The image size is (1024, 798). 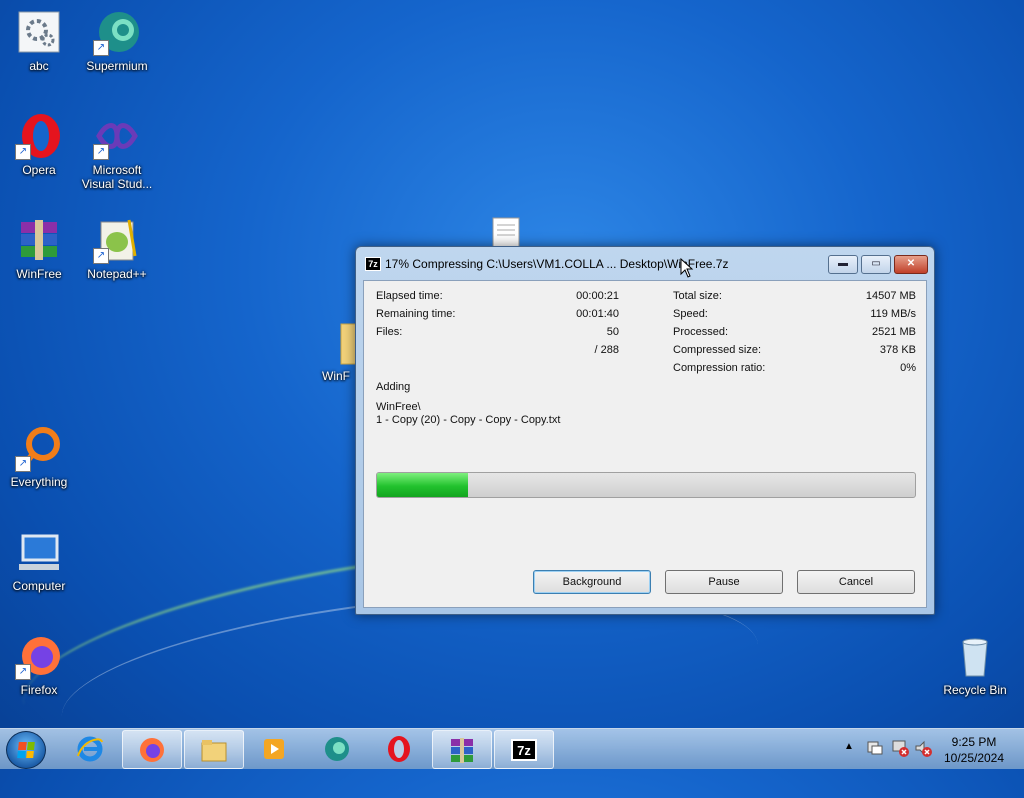 I want to click on svg-text: 7z, so click(x=524, y=750).